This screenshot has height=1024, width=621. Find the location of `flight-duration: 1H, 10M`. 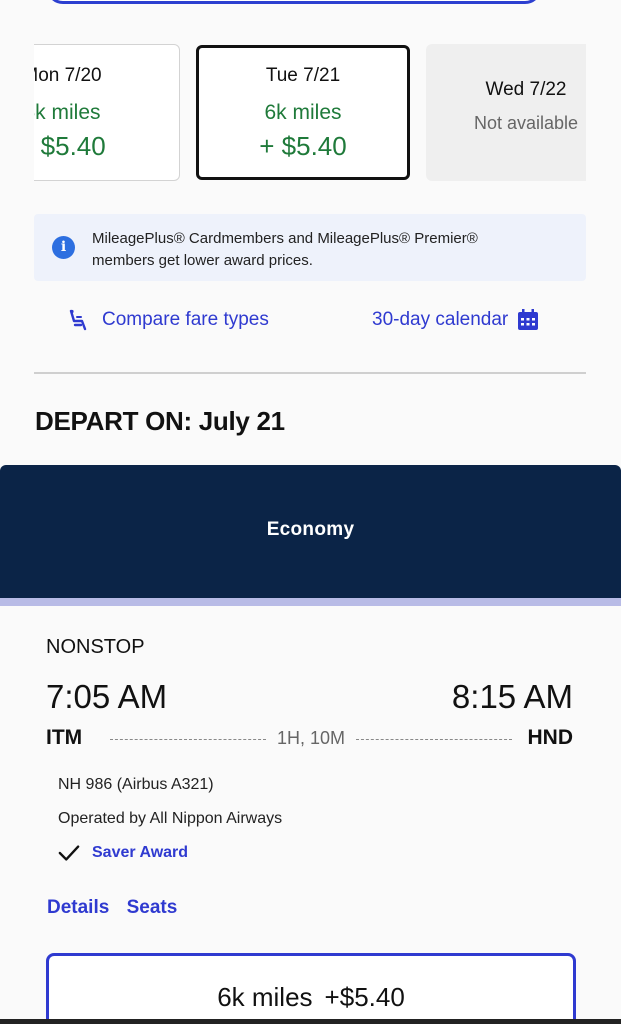

flight-duration: 1H, 10M is located at coordinates (311, 738).